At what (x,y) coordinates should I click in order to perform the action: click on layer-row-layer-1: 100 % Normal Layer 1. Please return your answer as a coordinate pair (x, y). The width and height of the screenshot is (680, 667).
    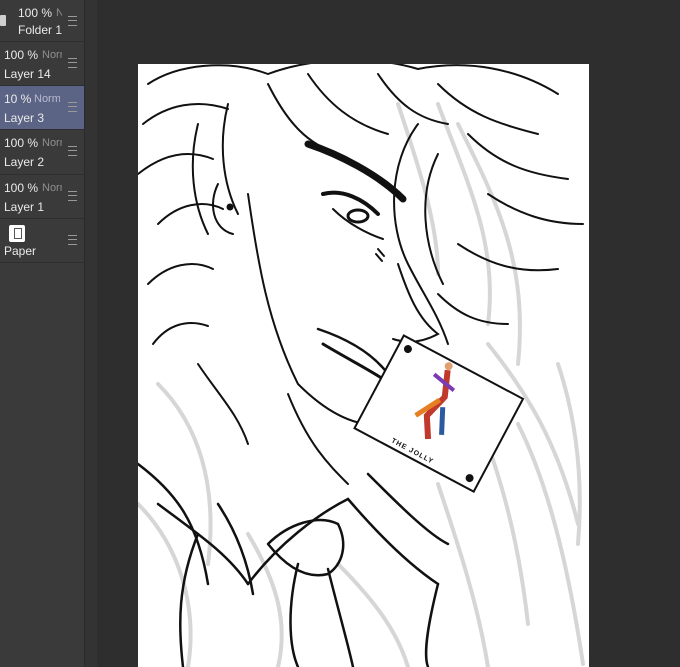
    Looking at the image, I should click on (42, 197).